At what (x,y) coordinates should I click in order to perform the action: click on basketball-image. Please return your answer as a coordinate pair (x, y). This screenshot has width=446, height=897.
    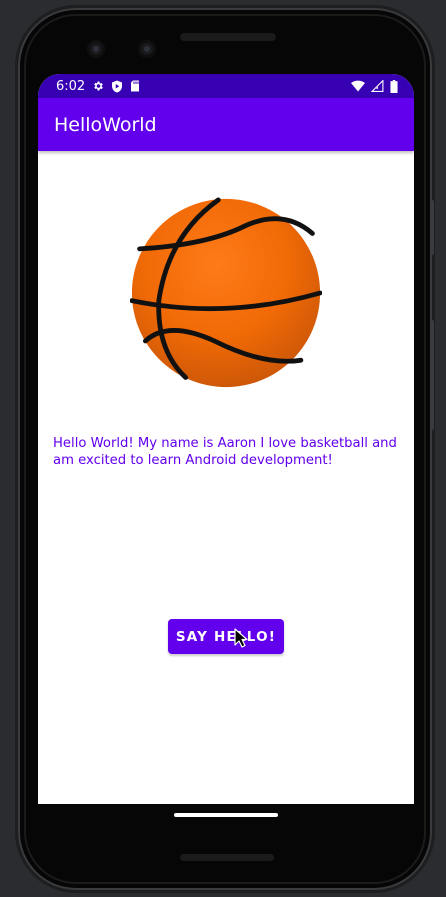
    Looking at the image, I should click on (226, 292).